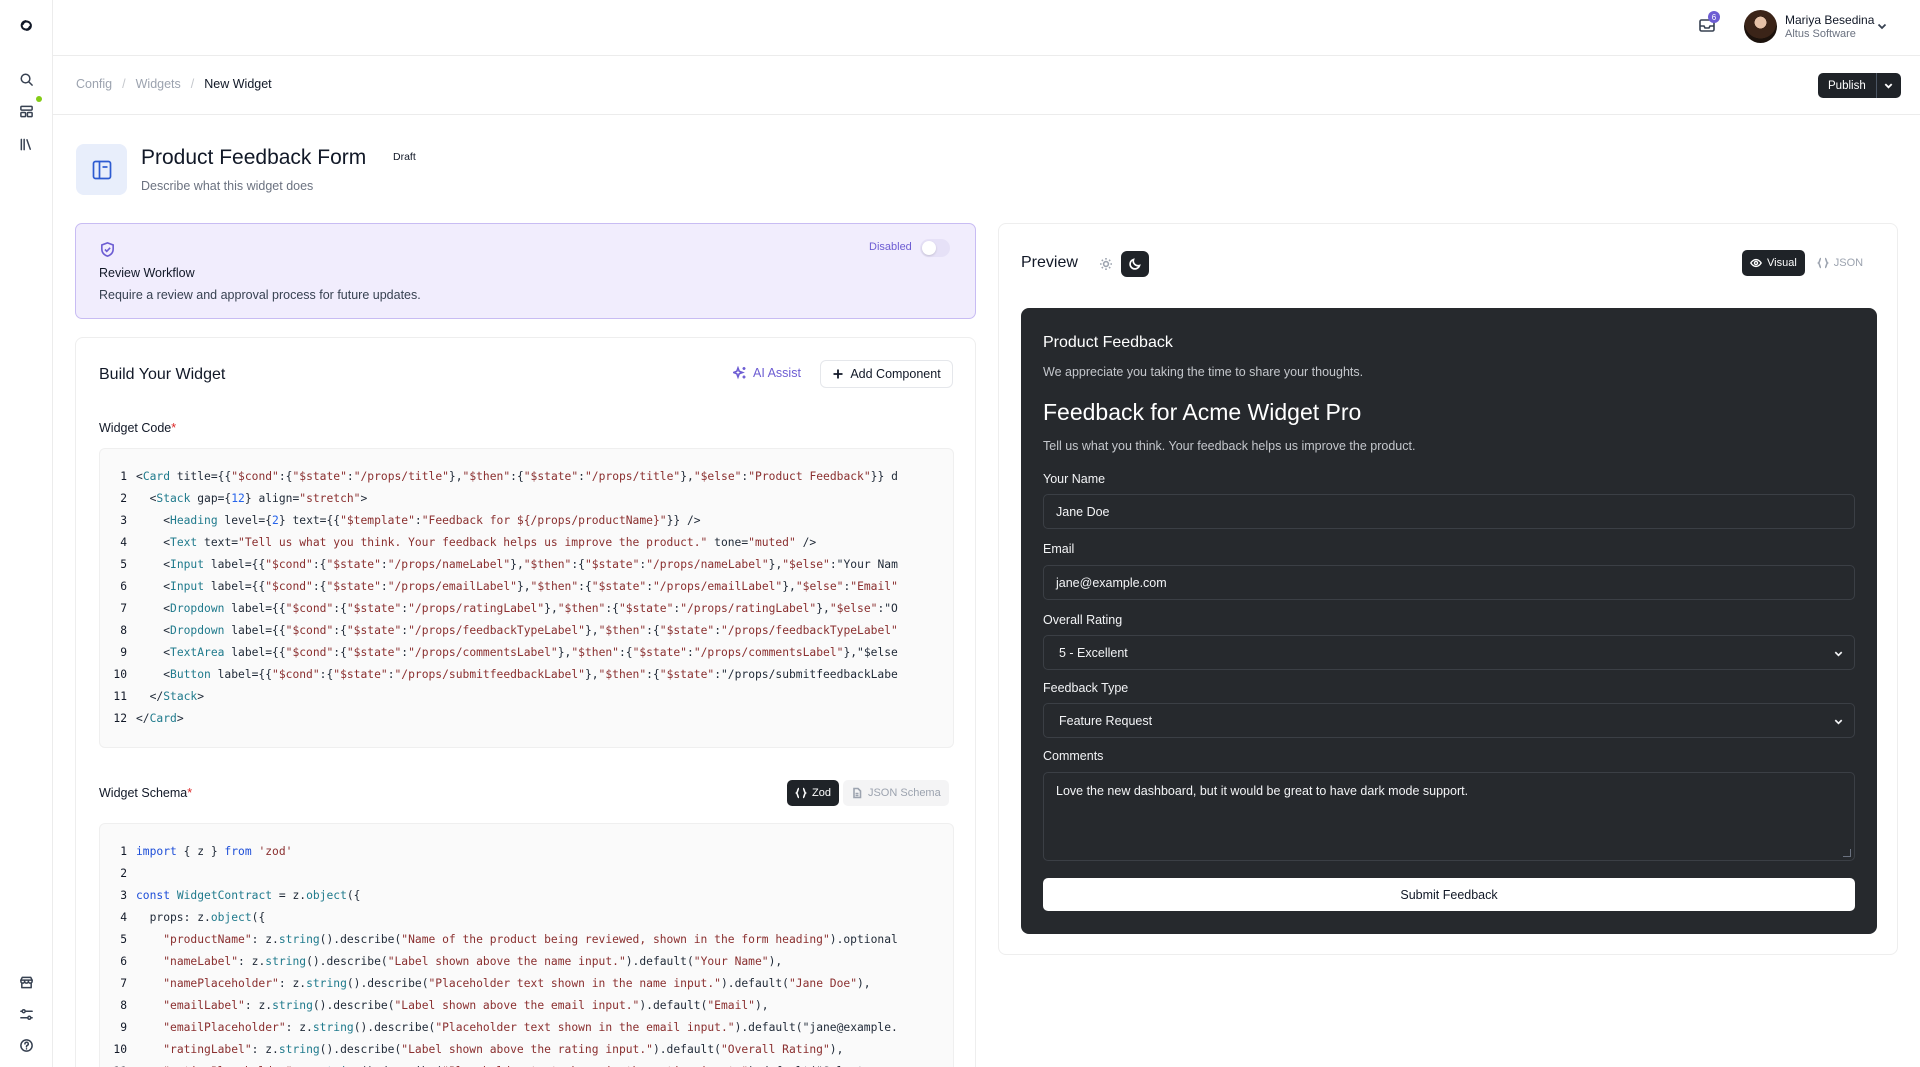 The width and height of the screenshot is (1920, 1067). What do you see at coordinates (26, 982) in the screenshot?
I see `store-icon` at bounding box center [26, 982].